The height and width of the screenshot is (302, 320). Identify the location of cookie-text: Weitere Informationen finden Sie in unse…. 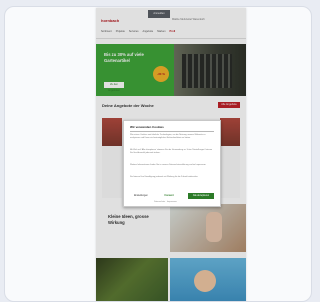
(168, 165).